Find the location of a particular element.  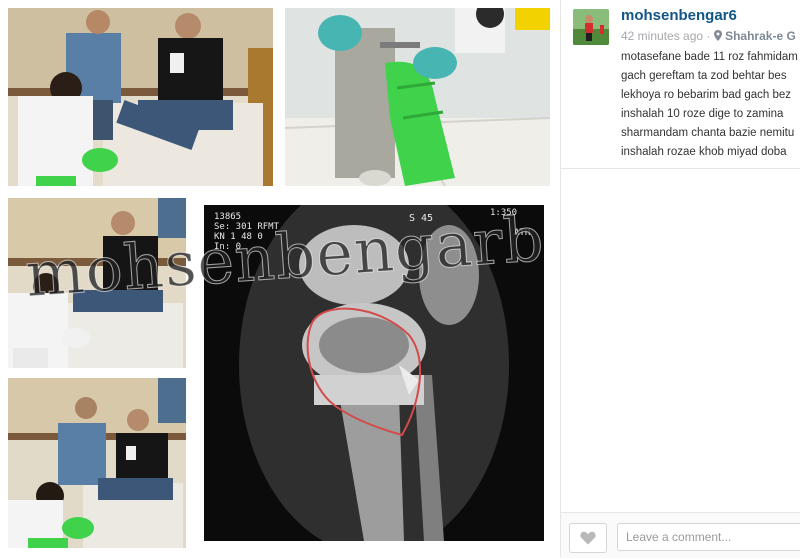

post-username: mohsenbengar6 is located at coordinates (679, 15).